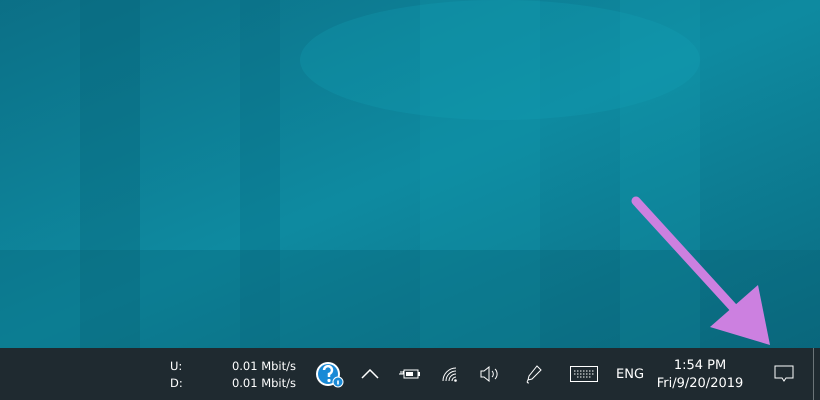 This screenshot has width=820, height=400. What do you see at coordinates (450, 374) in the screenshot?
I see `wifi-icon` at bounding box center [450, 374].